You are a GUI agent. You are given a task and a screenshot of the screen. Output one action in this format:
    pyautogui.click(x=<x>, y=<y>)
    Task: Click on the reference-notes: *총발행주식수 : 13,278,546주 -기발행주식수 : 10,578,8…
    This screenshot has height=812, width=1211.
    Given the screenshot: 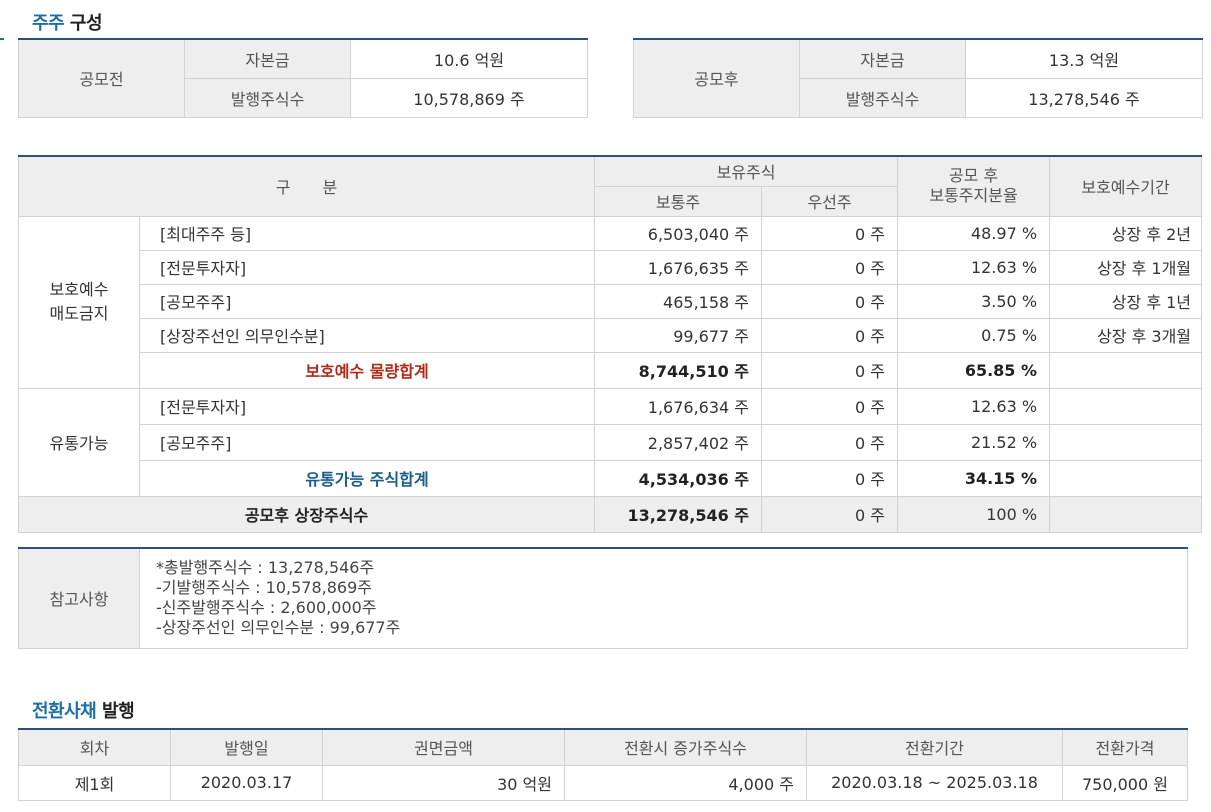 What is the action you would take?
    pyautogui.click(x=663, y=598)
    